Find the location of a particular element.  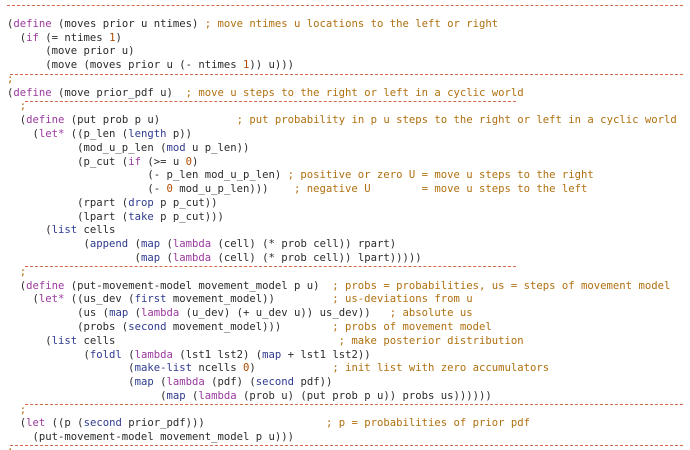

code-token: ; probs of movement model is located at coordinates (412, 326).